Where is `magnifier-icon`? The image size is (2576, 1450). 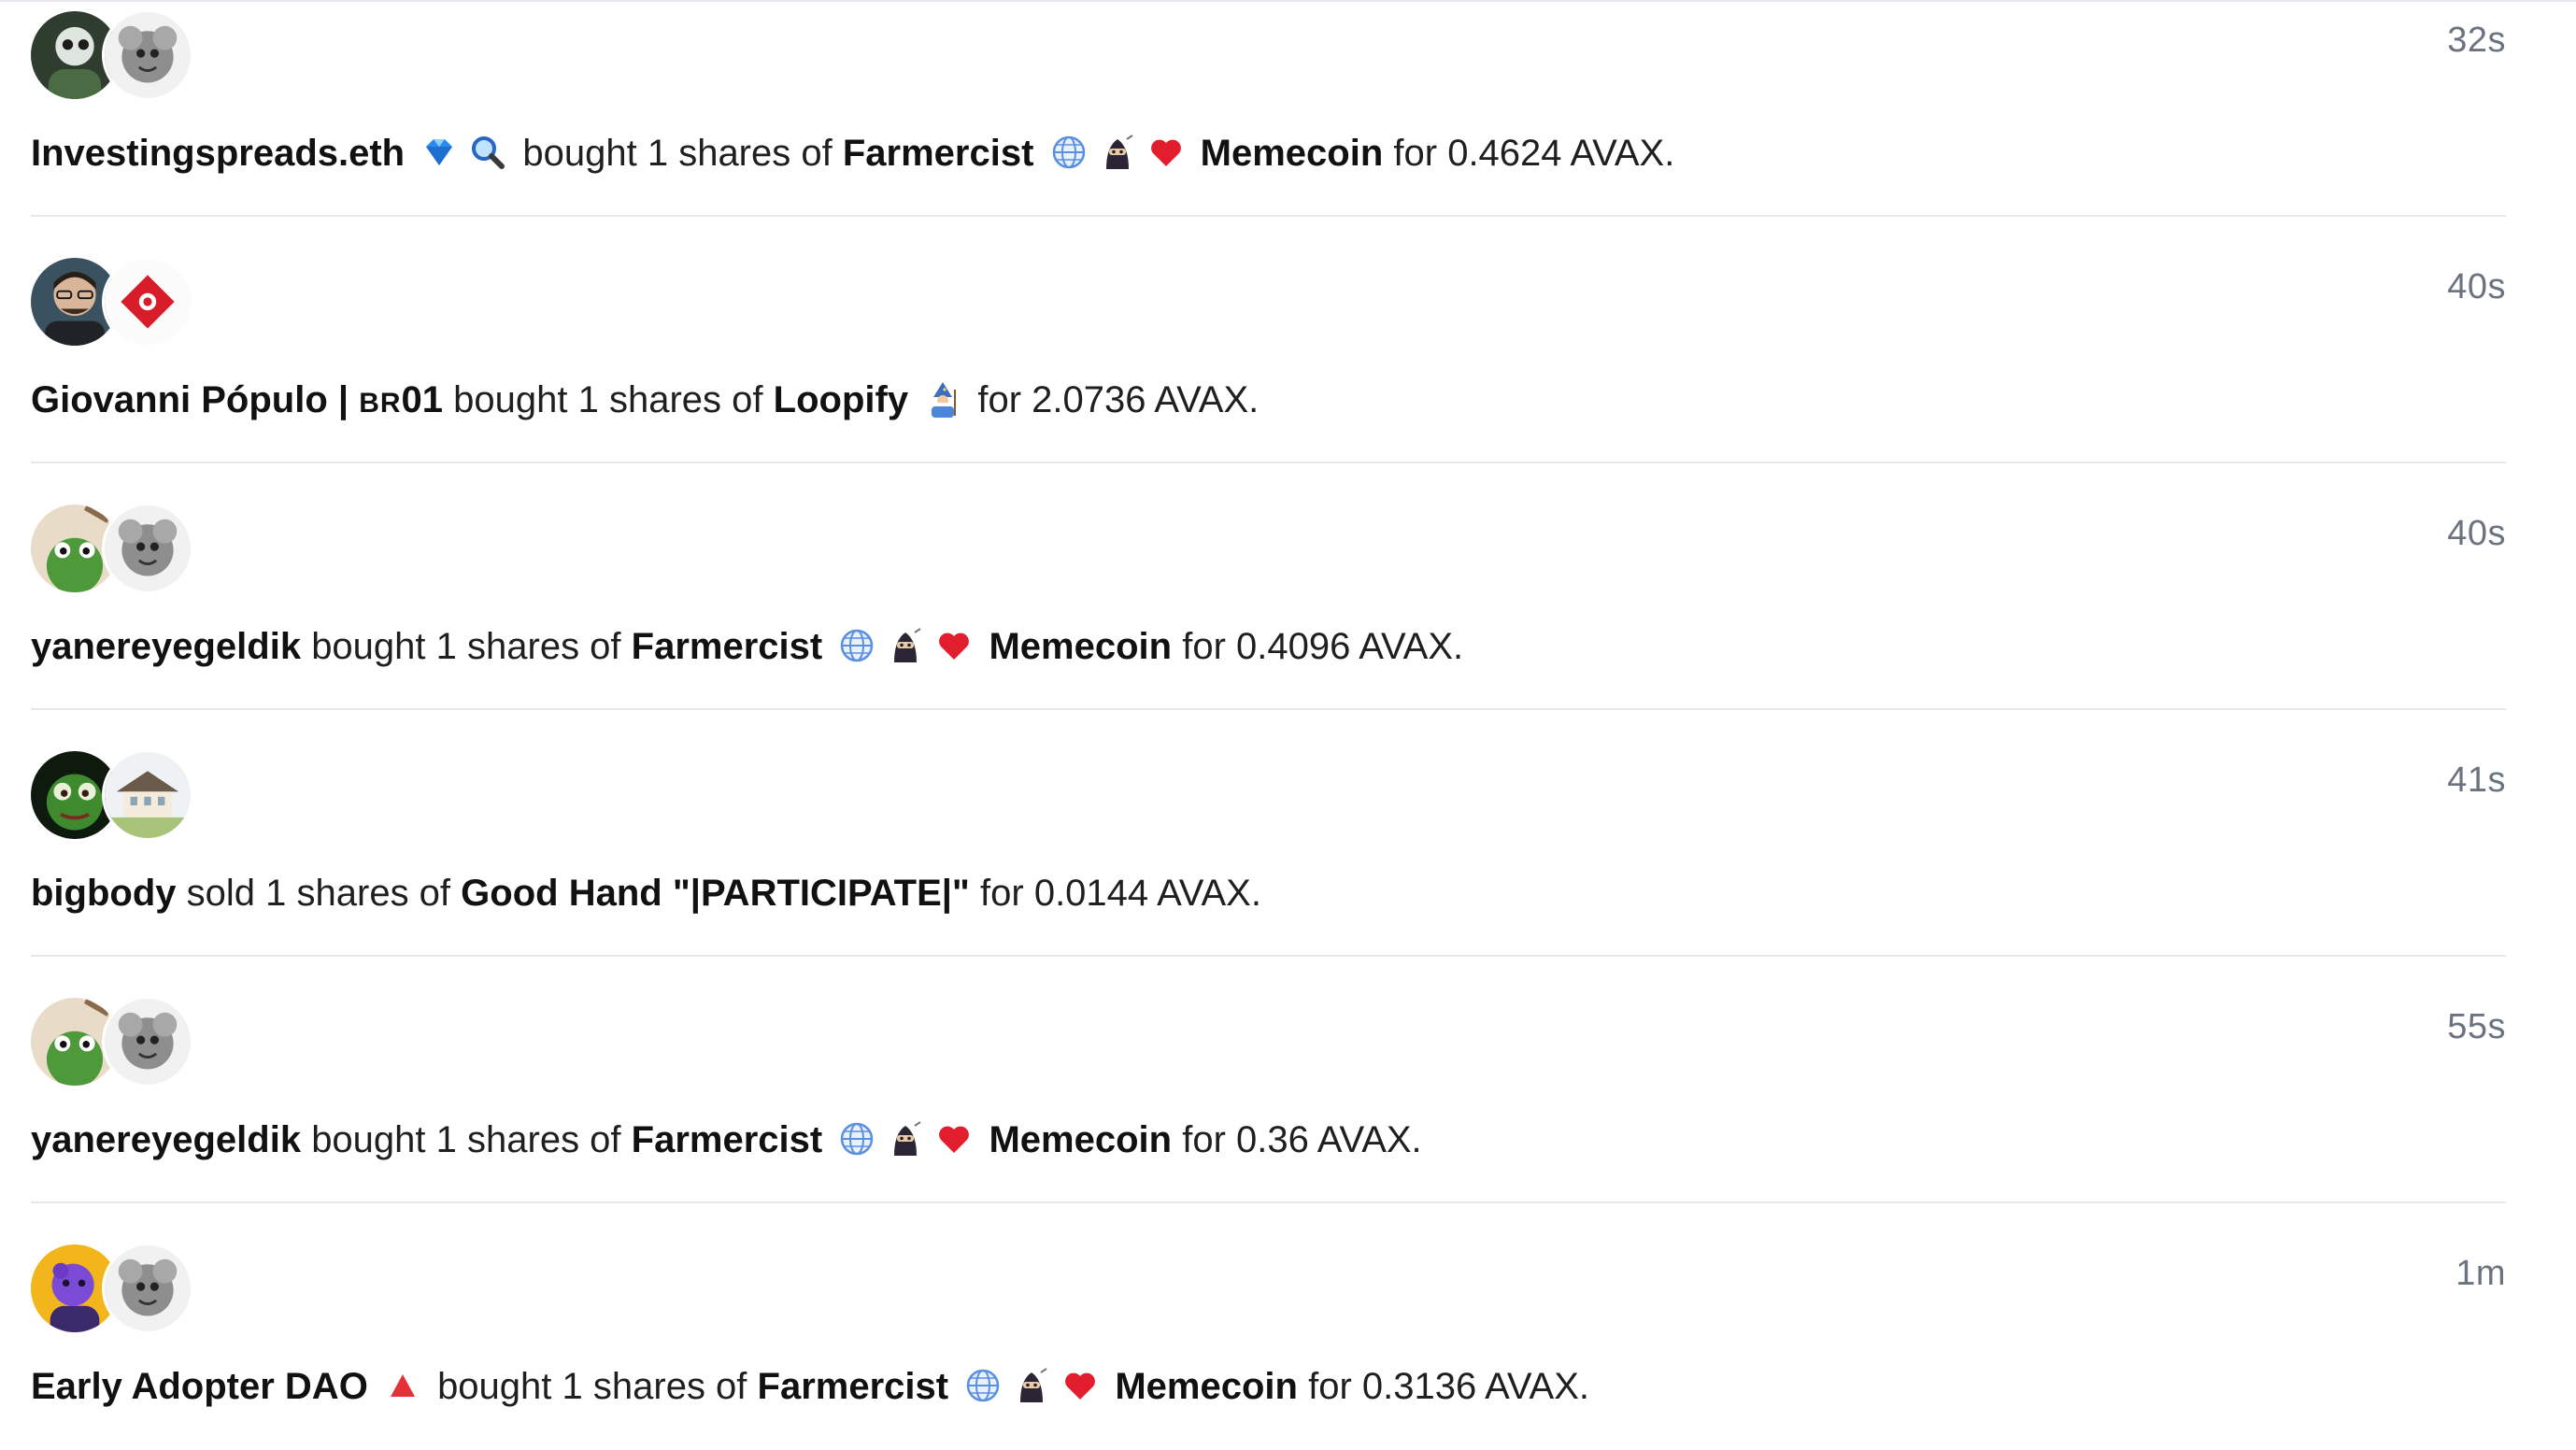
magnifier-icon is located at coordinates (487, 152).